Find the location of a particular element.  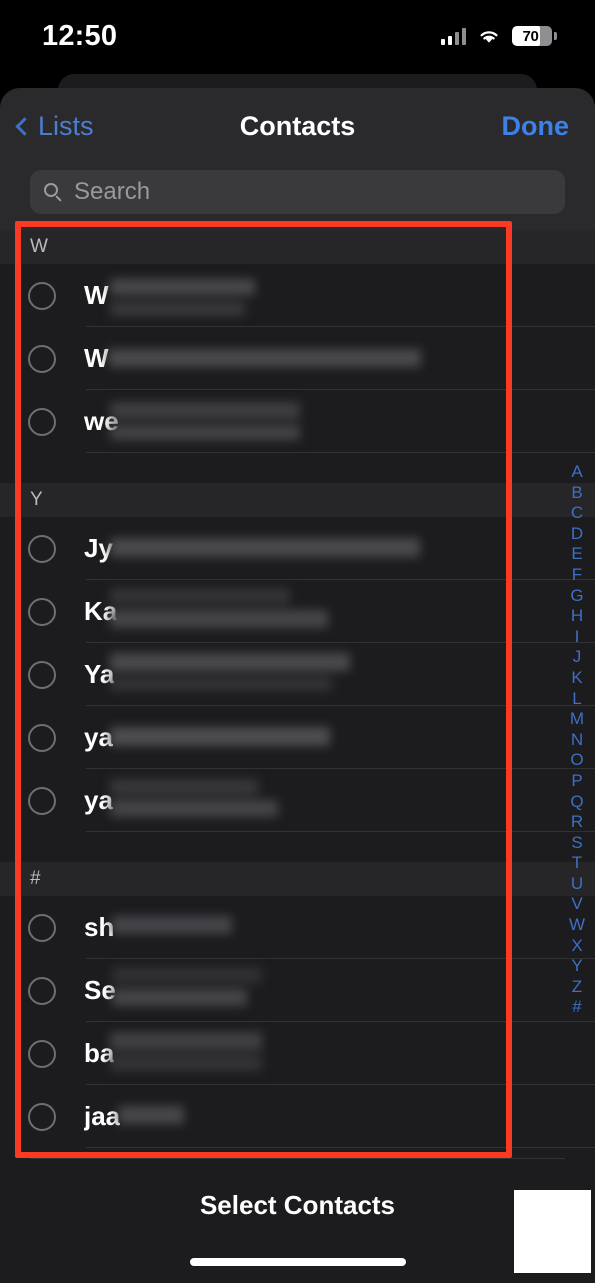

index-letter-z: Z is located at coordinates (577, 987).